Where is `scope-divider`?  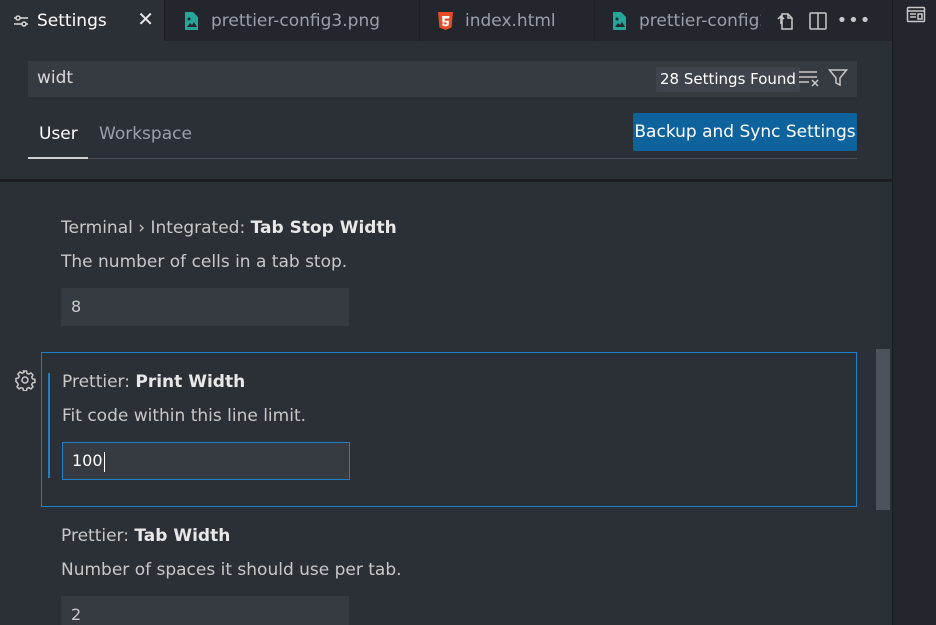 scope-divider is located at coordinates (442, 158).